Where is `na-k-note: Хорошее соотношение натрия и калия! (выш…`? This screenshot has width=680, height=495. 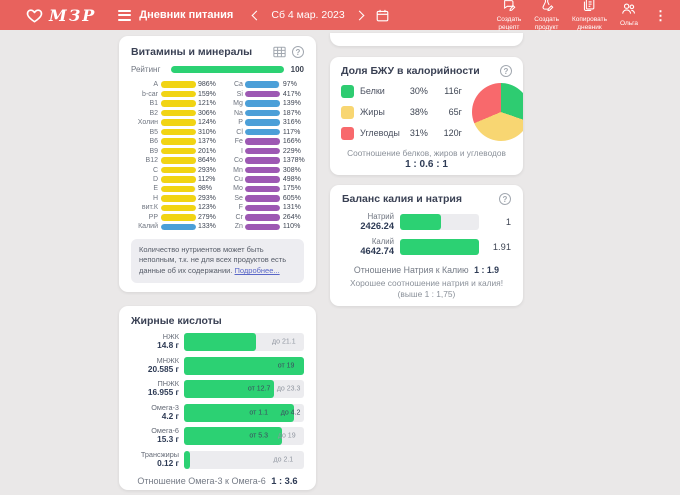
na-k-note: Хорошее соотношение натрия и калия! (выш… is located at coordinates (426, 289).